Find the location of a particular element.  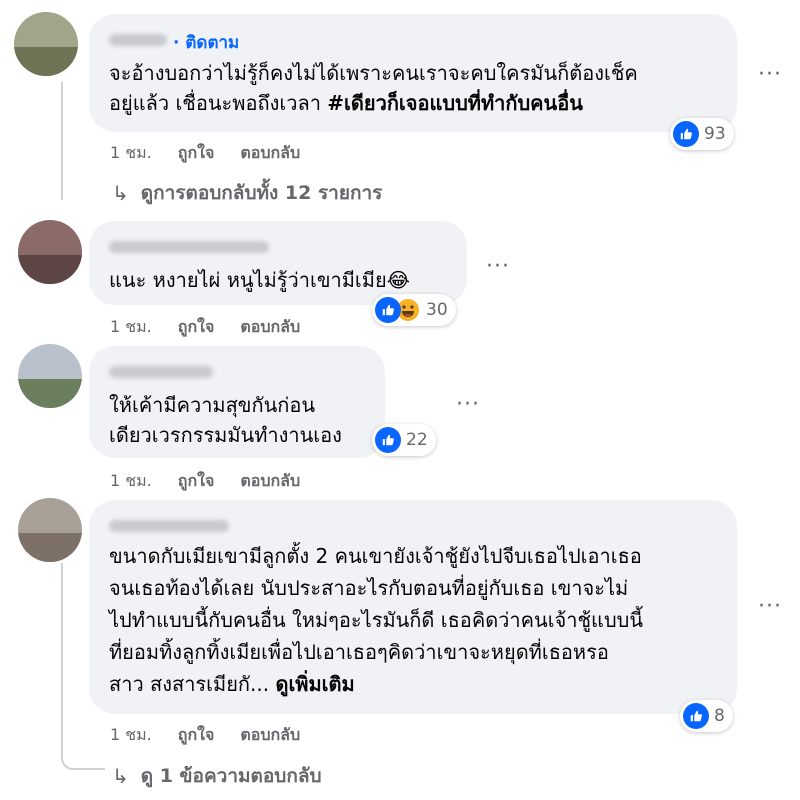

reaction-summary: 93 is located at coordinates (702, 134).